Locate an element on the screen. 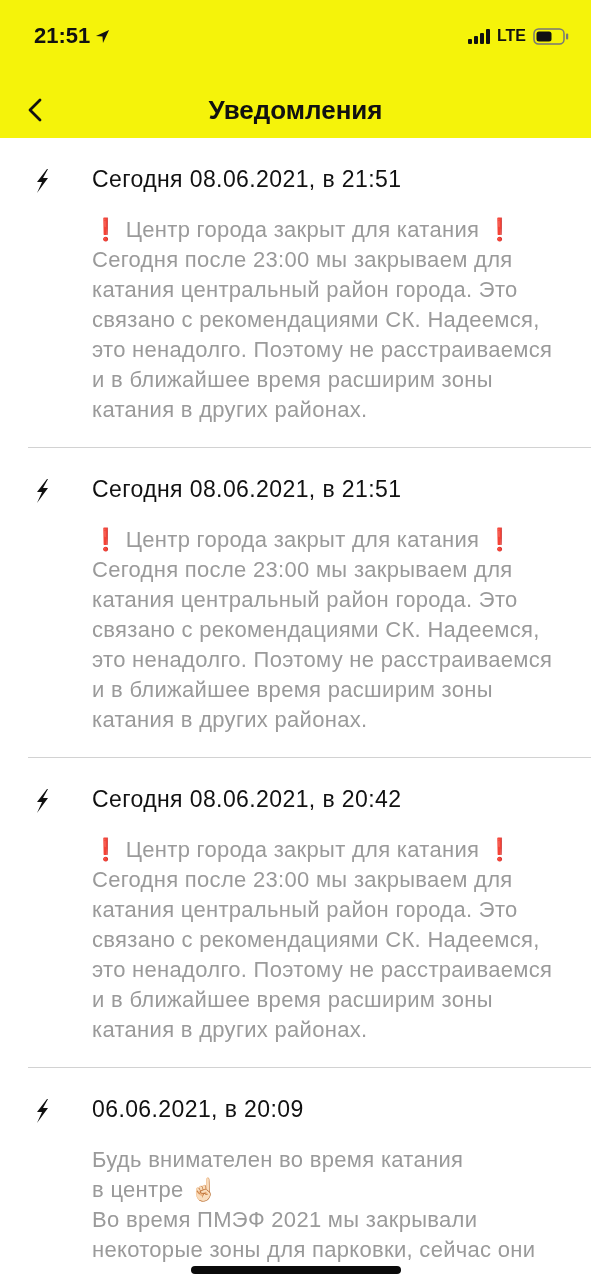 Image resolution: width=591 pixels, height=1280 pixels. notification-date: Сегодня 08.06.2021, в 20:42 is located at coordinates (247, 799).